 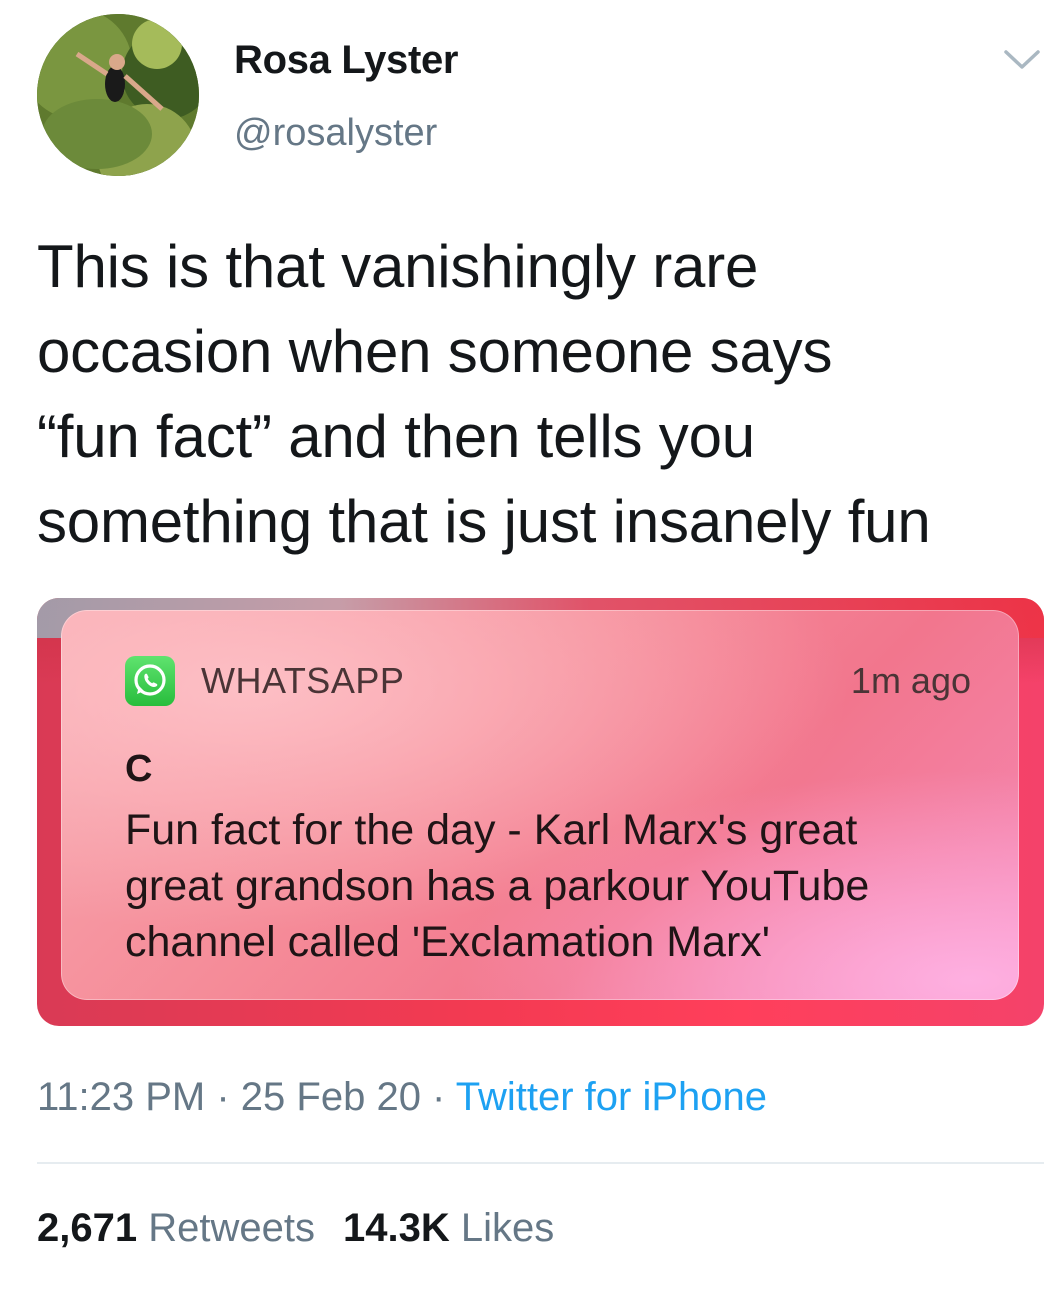 I want to click on notification-message-line: Fun fact for the day - Karl Marx's great, so click(x=491, y=830).